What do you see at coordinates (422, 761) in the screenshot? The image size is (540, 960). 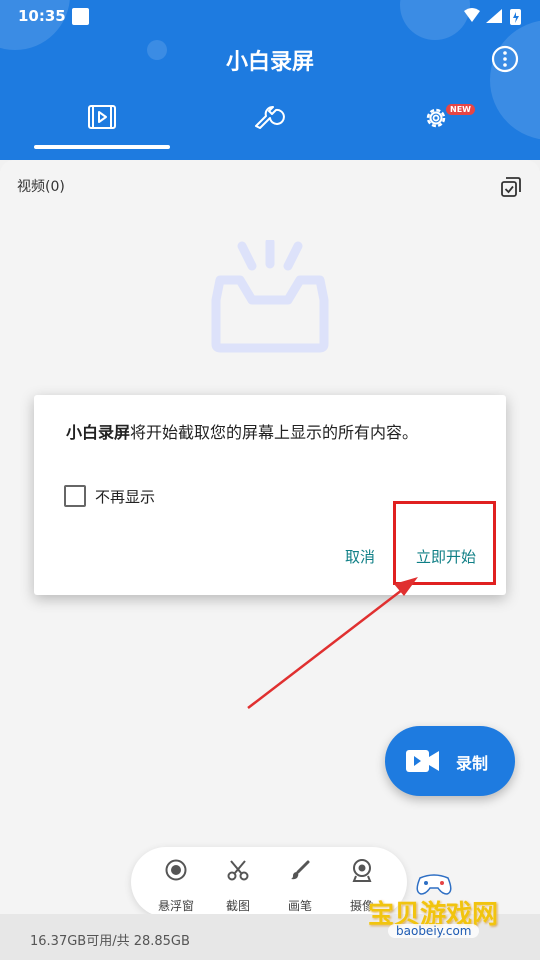 I see `video-camera-icon` at bounding box center [422, 761].